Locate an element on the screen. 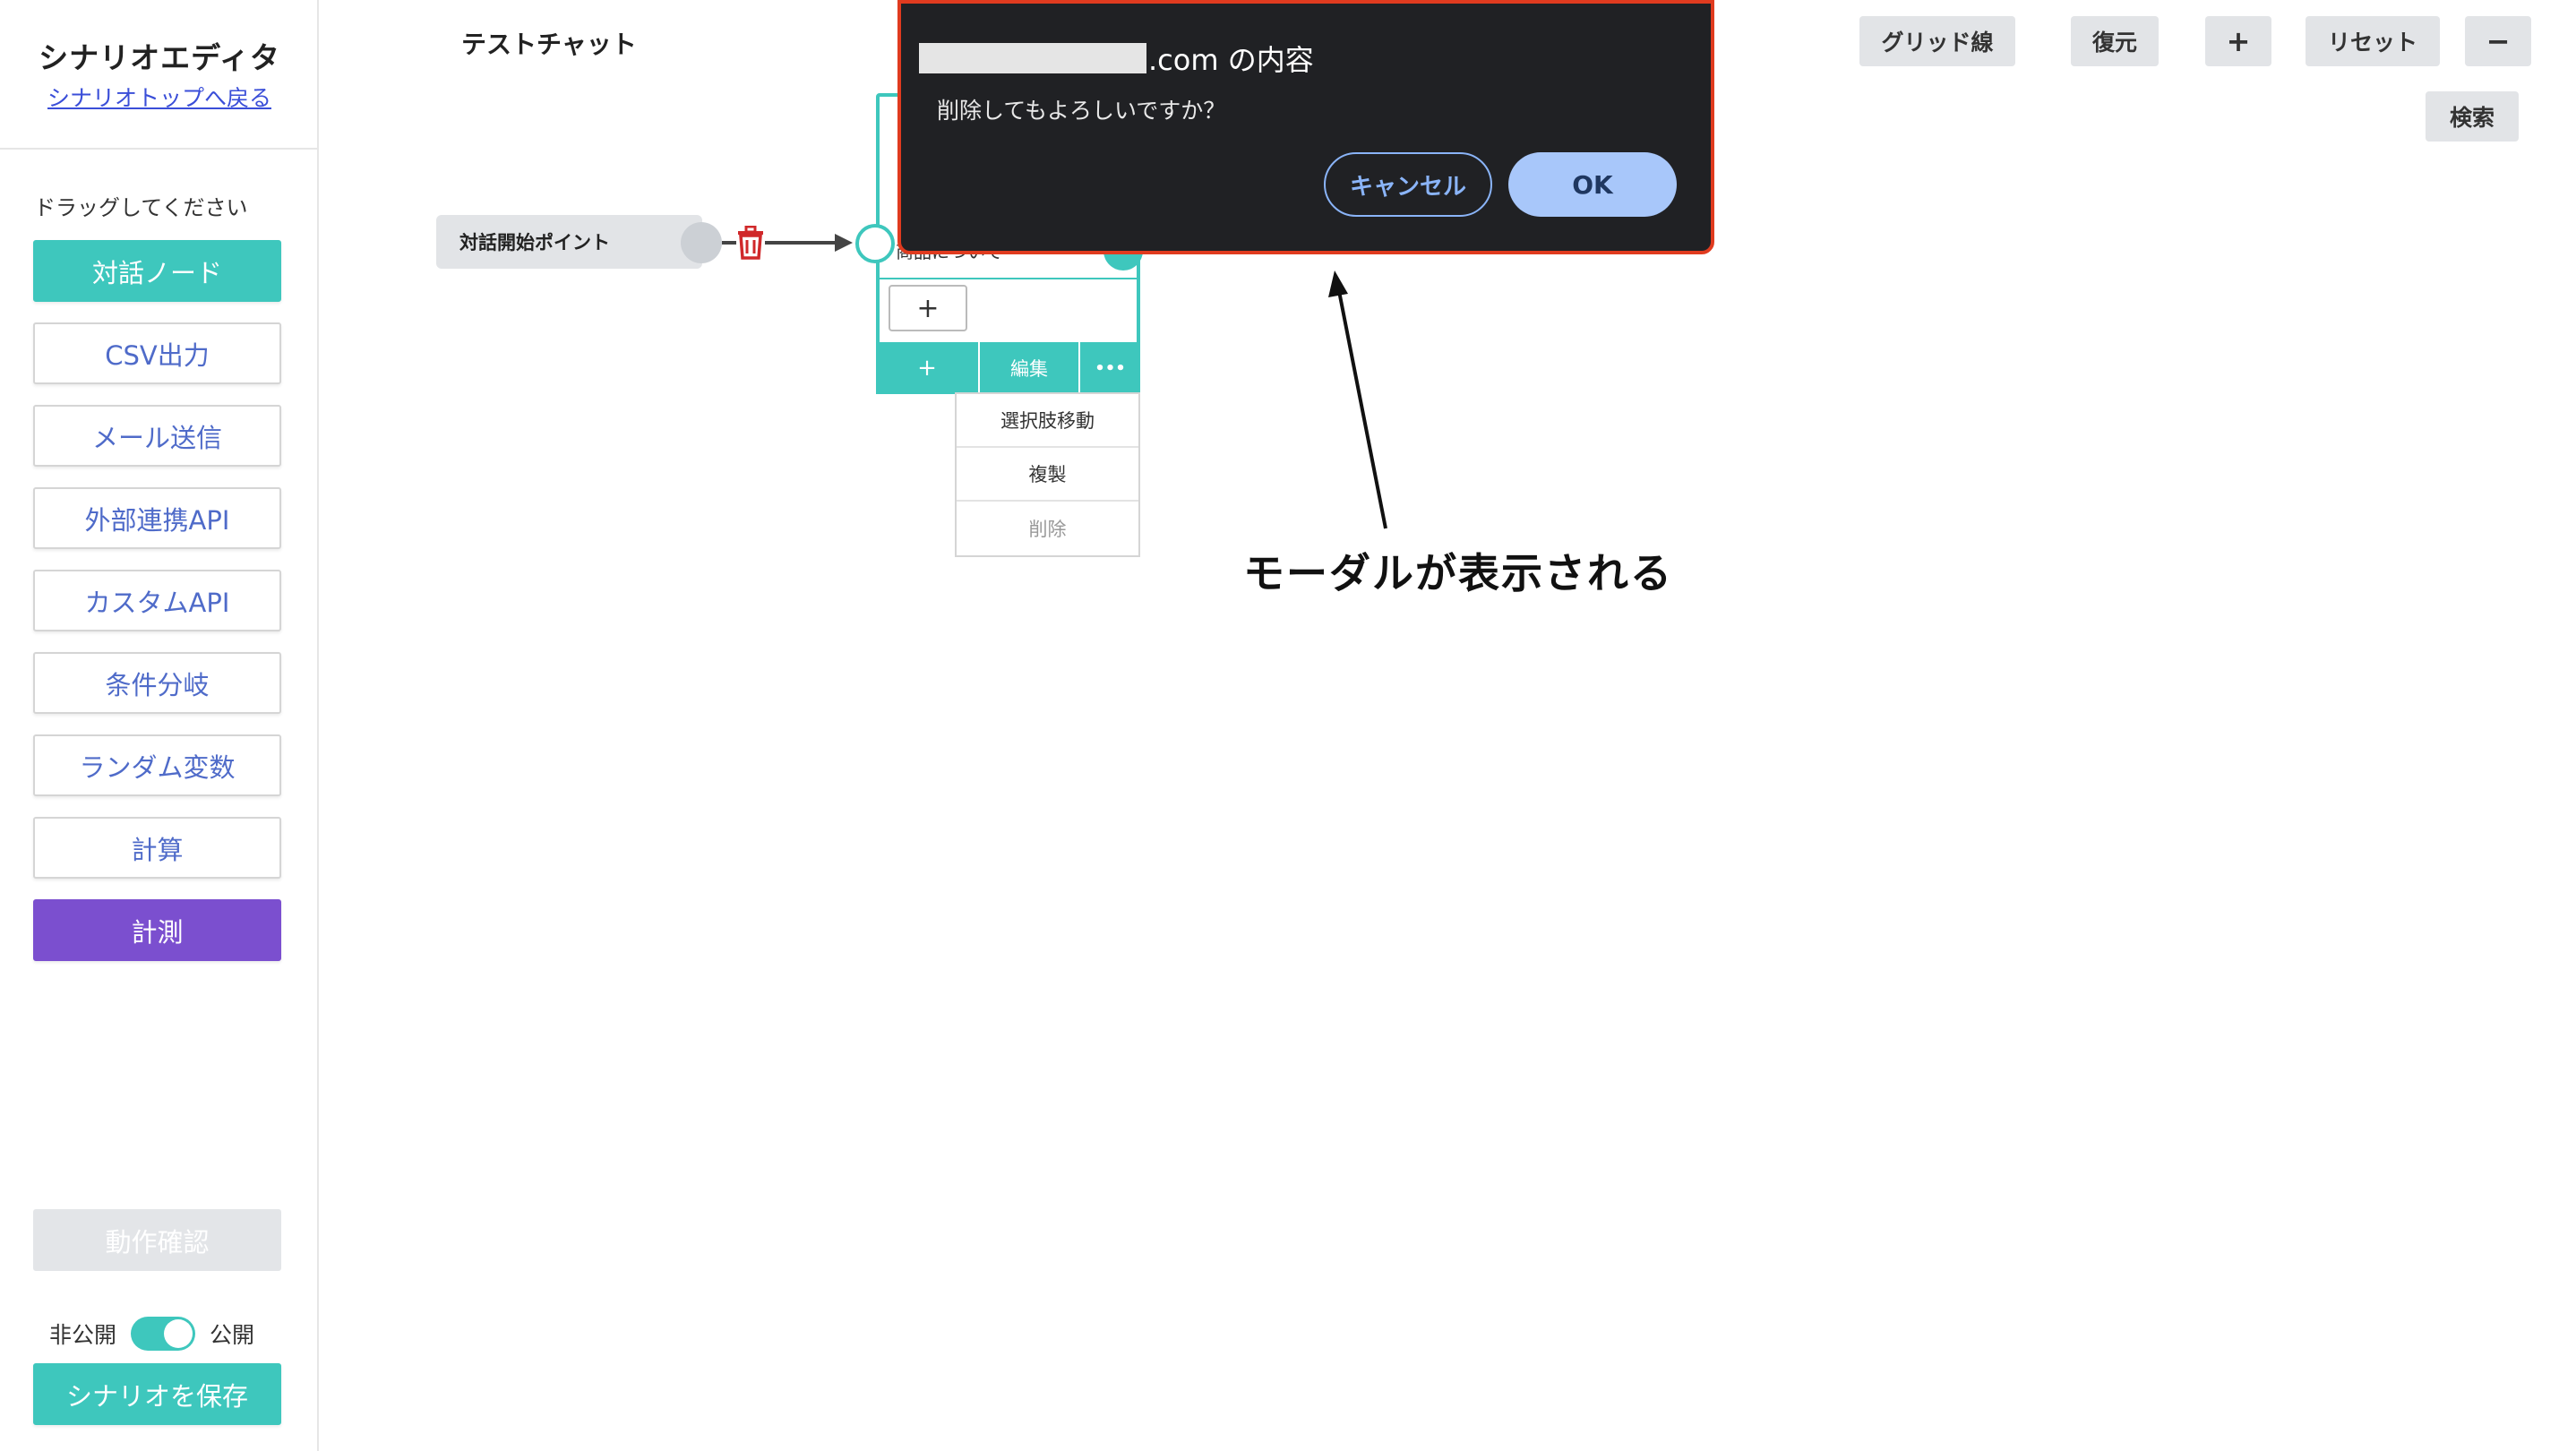 This screenshot has width=2576, height=1451. dialog-node-input-port is located at coordinates (875, 243).